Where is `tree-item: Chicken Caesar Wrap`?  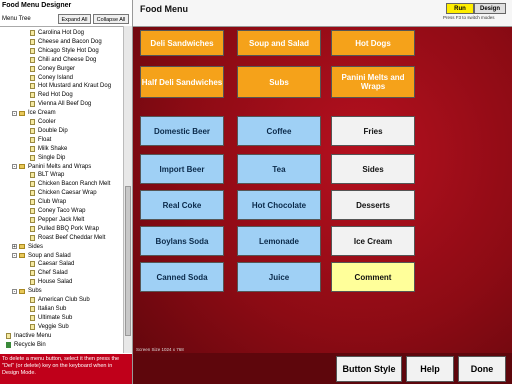
tree-item: Chicken Caesar Wrap is located at coordinates (63, 193).